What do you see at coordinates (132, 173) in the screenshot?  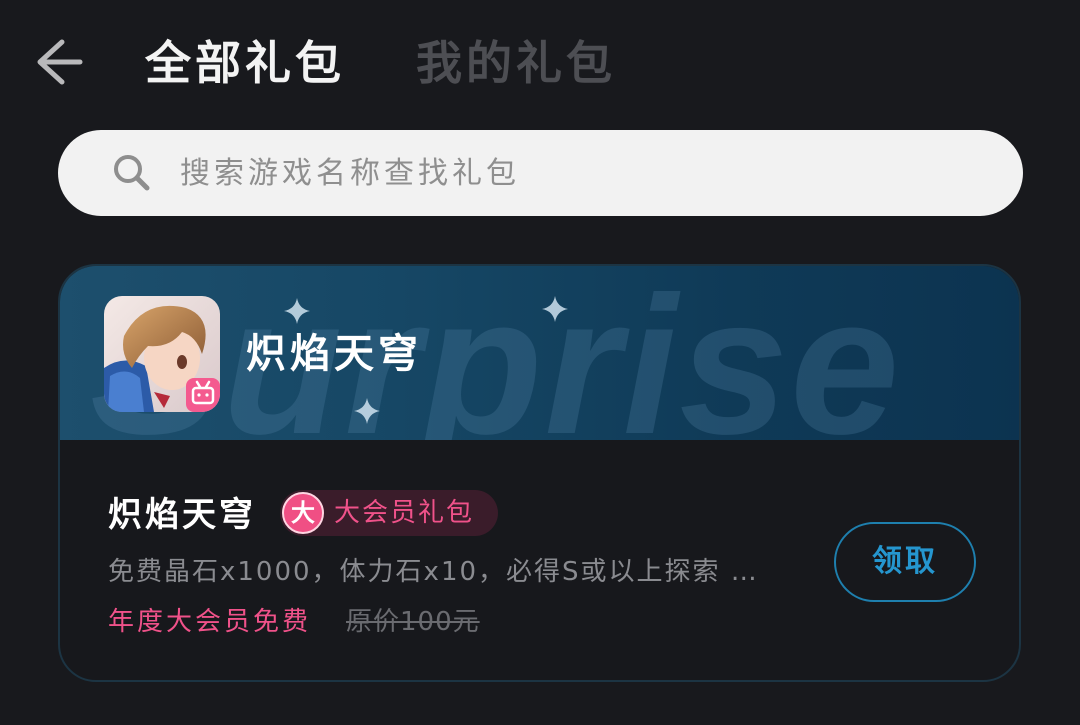 I see `search-icon` at bounding box center [132, 173].